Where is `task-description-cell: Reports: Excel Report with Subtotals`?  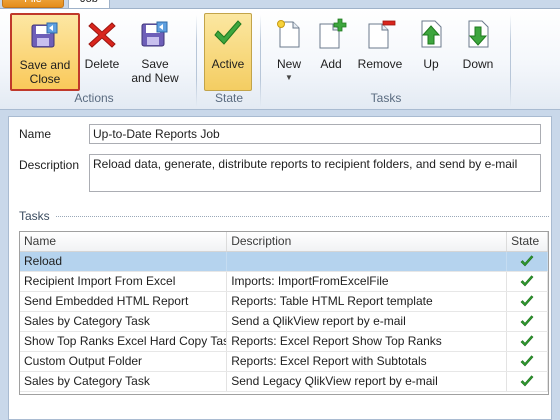
task-description-cell: Reports: Excel Report with Subtotals is located at coordinates (367, 361).